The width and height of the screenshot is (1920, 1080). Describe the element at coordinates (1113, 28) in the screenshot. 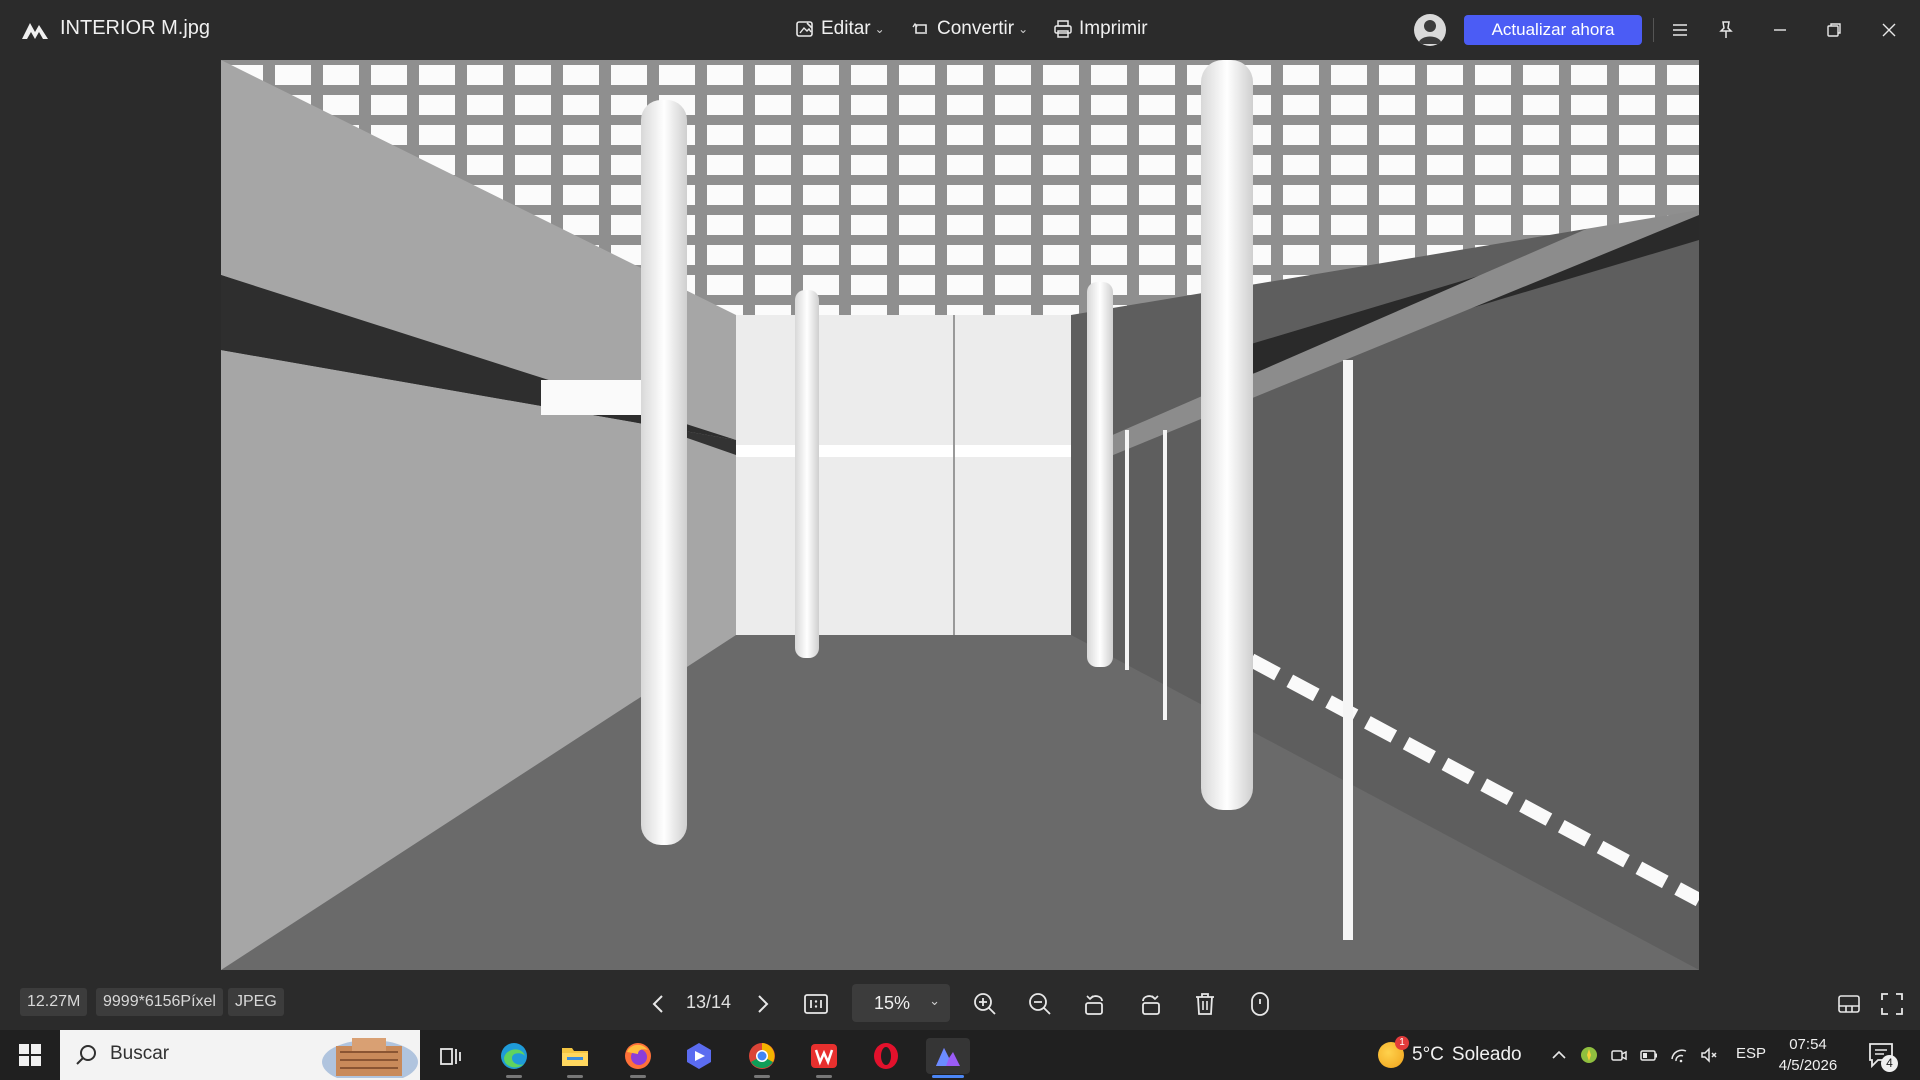

I see `print-menu-label: Imprimir` at that location.